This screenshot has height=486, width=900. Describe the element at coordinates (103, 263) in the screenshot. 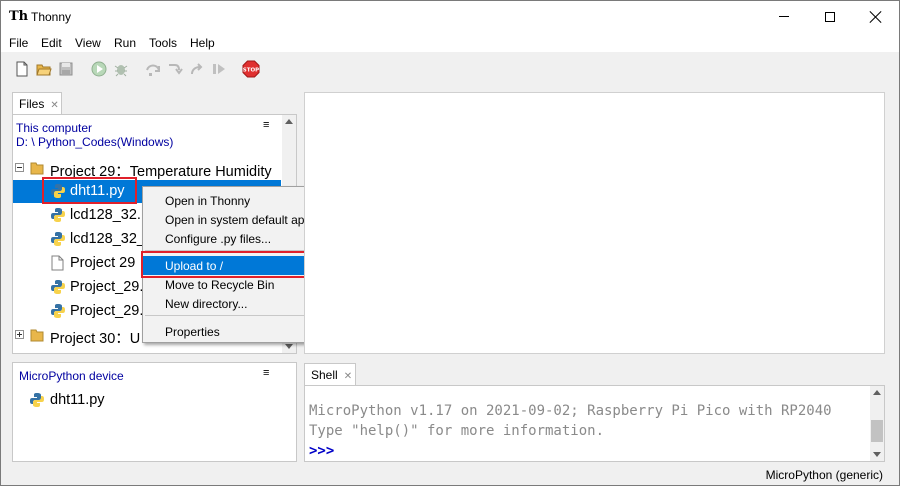

I see `tree-item-label: Project 29` at that location.